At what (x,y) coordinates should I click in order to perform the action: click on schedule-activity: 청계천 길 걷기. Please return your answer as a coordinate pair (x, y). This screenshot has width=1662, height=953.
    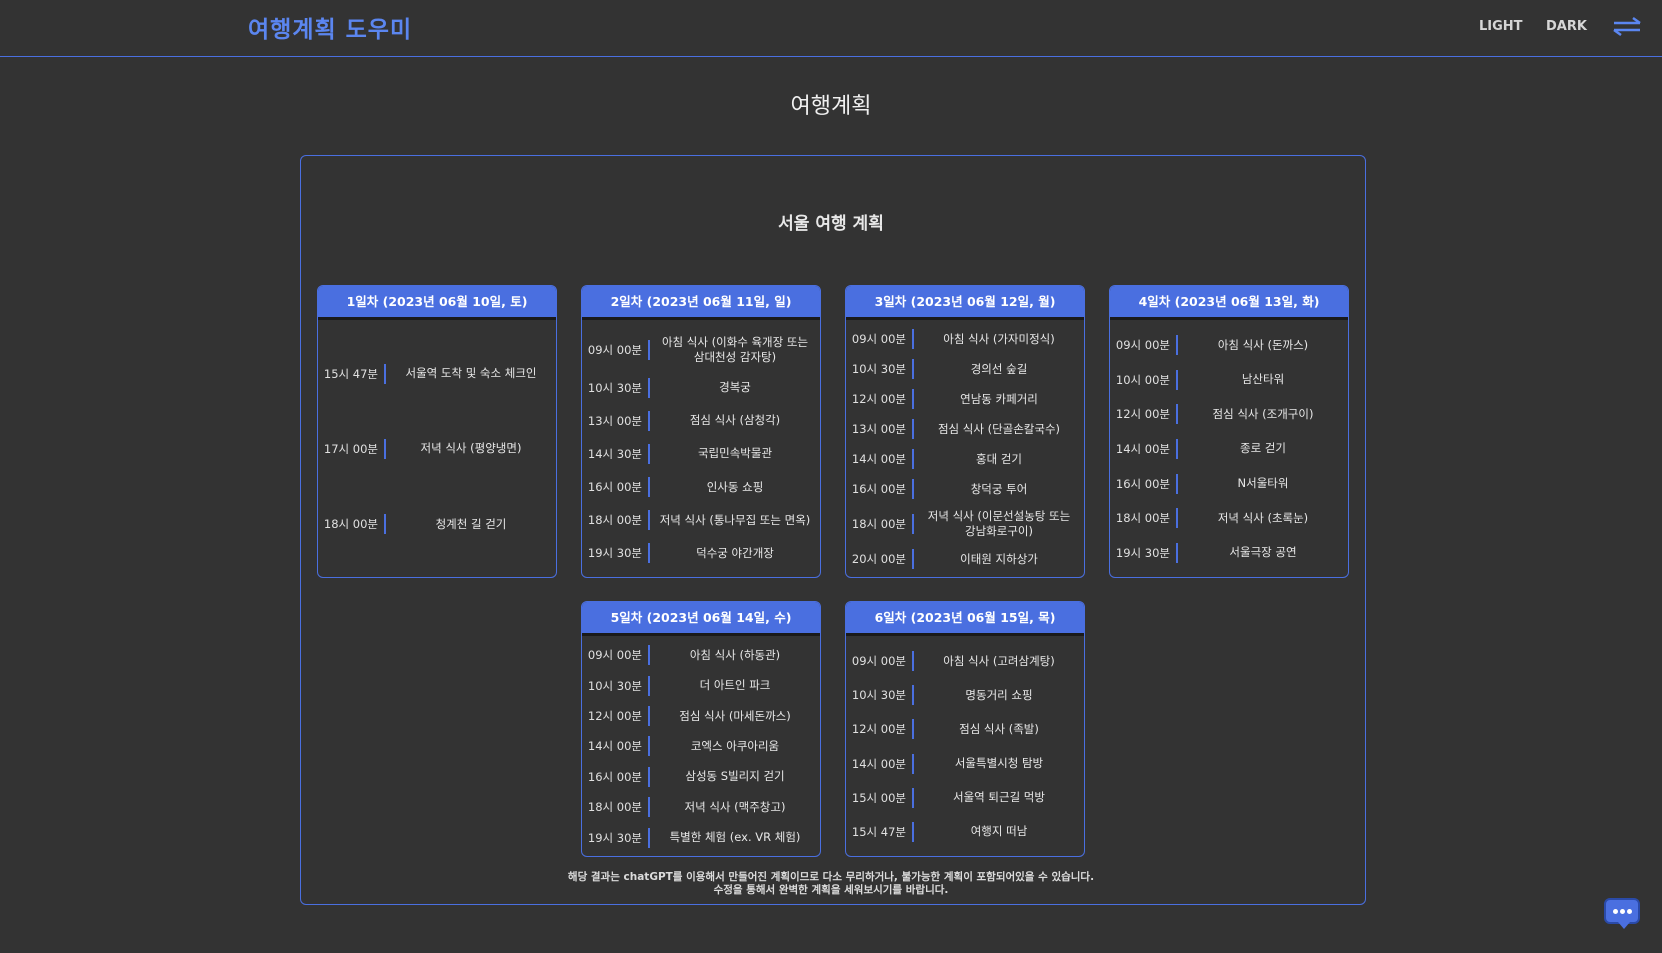
    Looking at the image, I should click on (471, 523).